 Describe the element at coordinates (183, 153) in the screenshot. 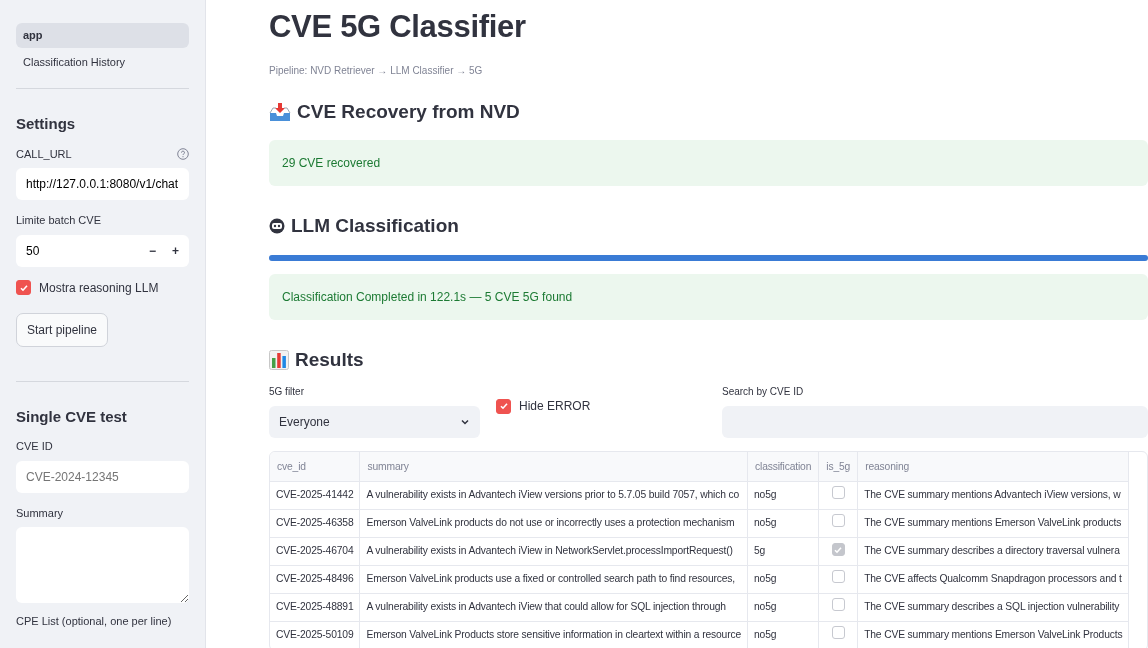

I see `help-icon` at that location.